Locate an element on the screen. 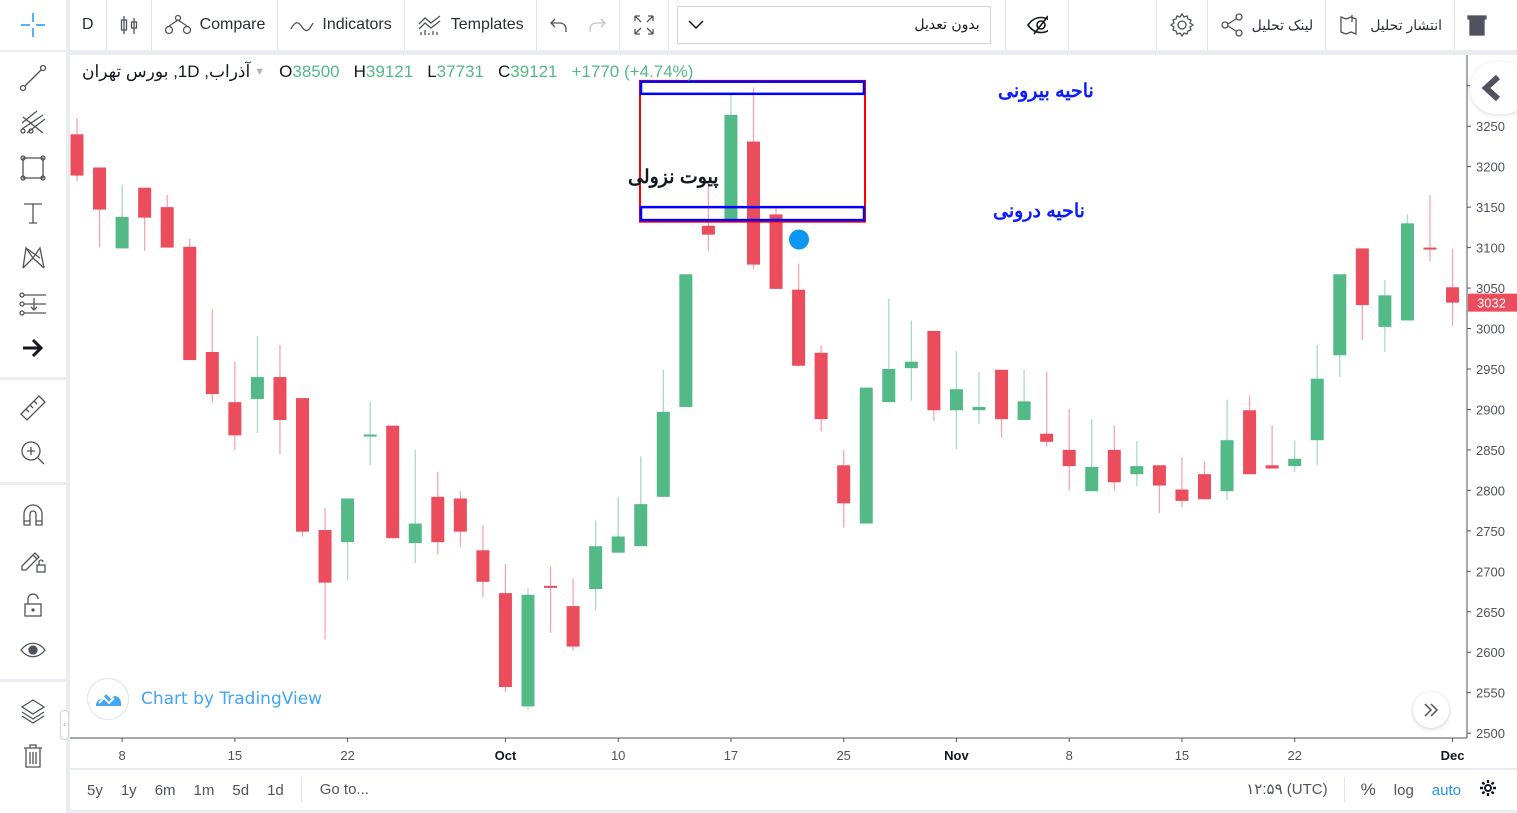 The height and width of the screenshot is (813, 1517). tradingview-logo is located at coordinates (108, 699).